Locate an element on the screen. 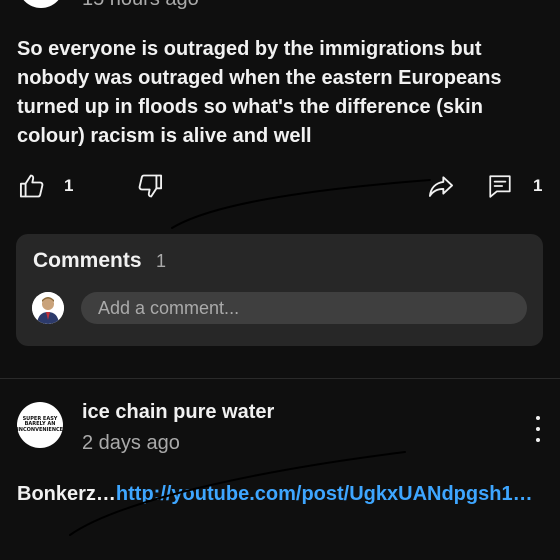 Image resolution: width=560 pixels, height=560 pixels. more-options-button is located at coordinates (538, 429).